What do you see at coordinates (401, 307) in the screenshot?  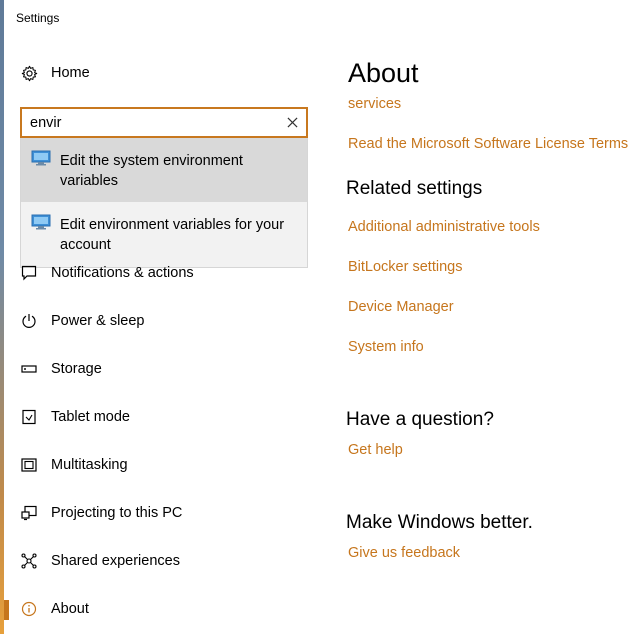 I see `device-manager-link: Device Manager` at bounding box center [401, 307].